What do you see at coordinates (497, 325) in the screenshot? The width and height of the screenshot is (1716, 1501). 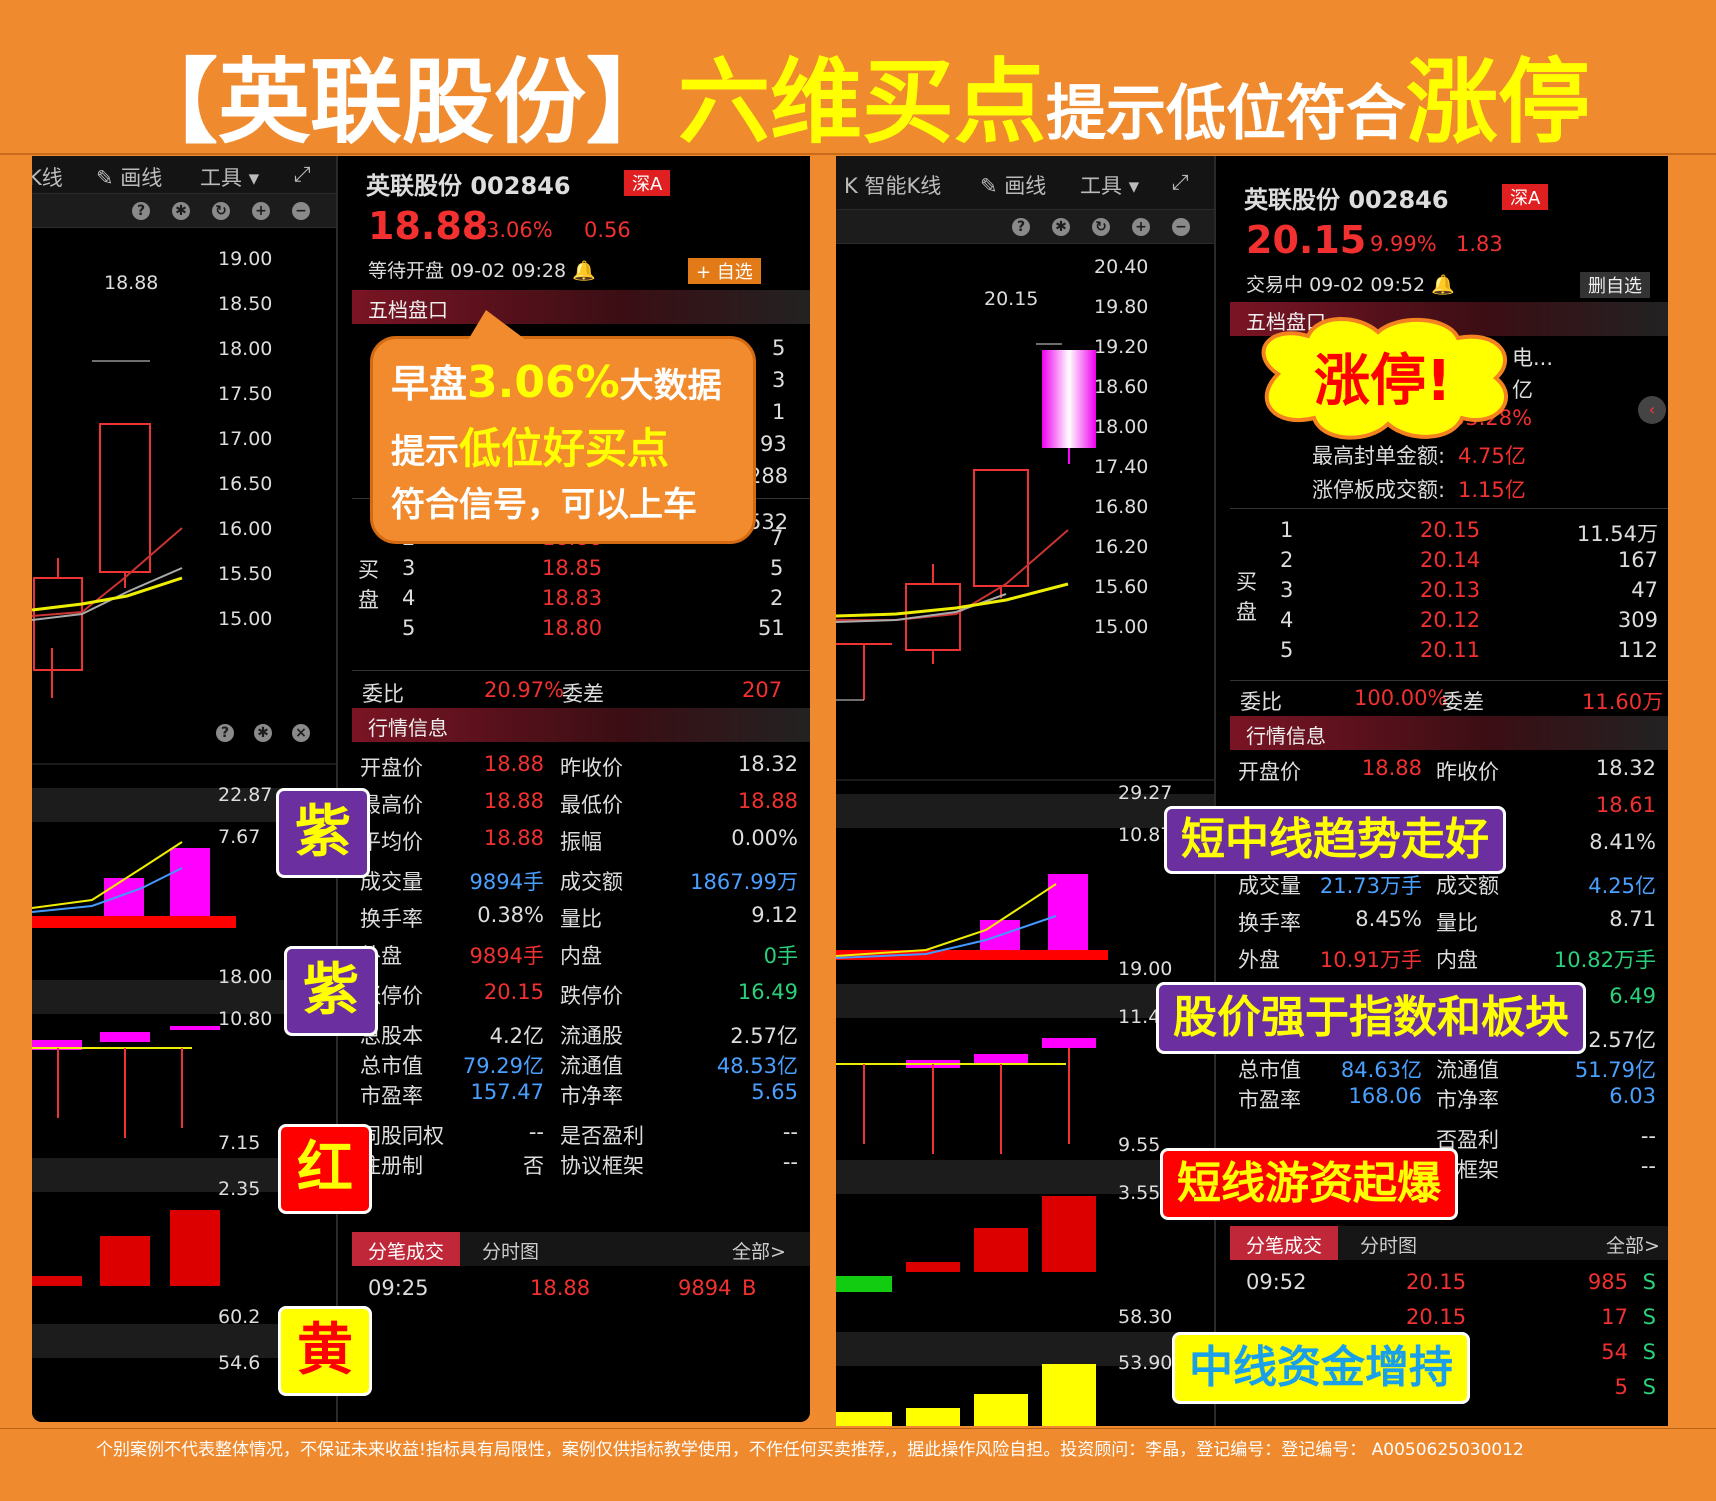 I see `callout-pointer` at bounding box center [497, 325].